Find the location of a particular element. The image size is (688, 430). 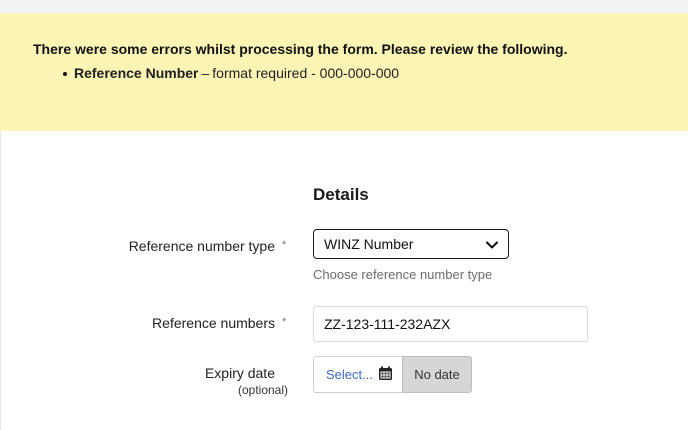

reference-type-value: WINZ Number is located at coordinates (369, 244).